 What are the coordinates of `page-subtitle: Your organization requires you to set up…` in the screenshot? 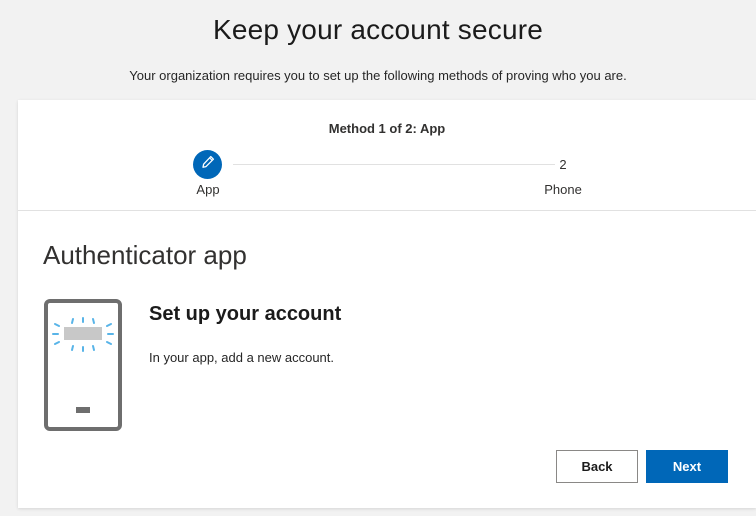 It's located at (378, 75).